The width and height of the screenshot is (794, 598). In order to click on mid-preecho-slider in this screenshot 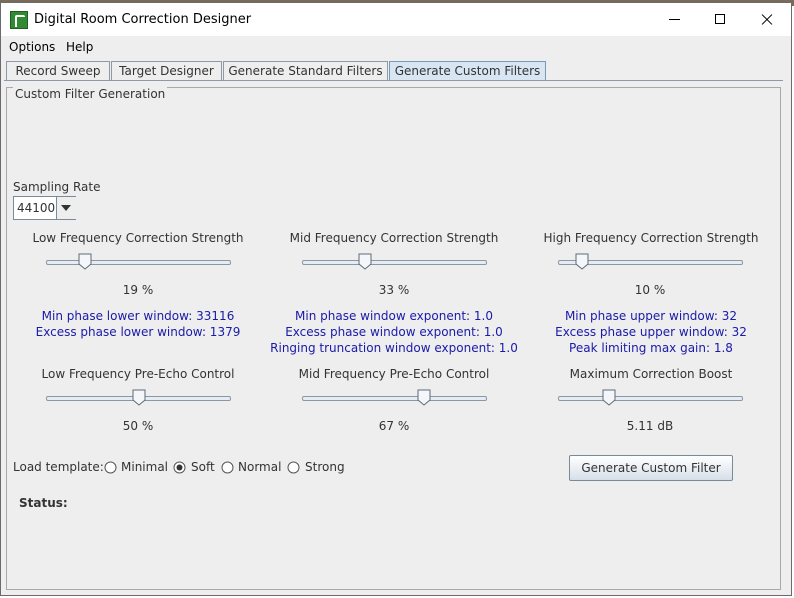, I will do `click(394, 399)`.